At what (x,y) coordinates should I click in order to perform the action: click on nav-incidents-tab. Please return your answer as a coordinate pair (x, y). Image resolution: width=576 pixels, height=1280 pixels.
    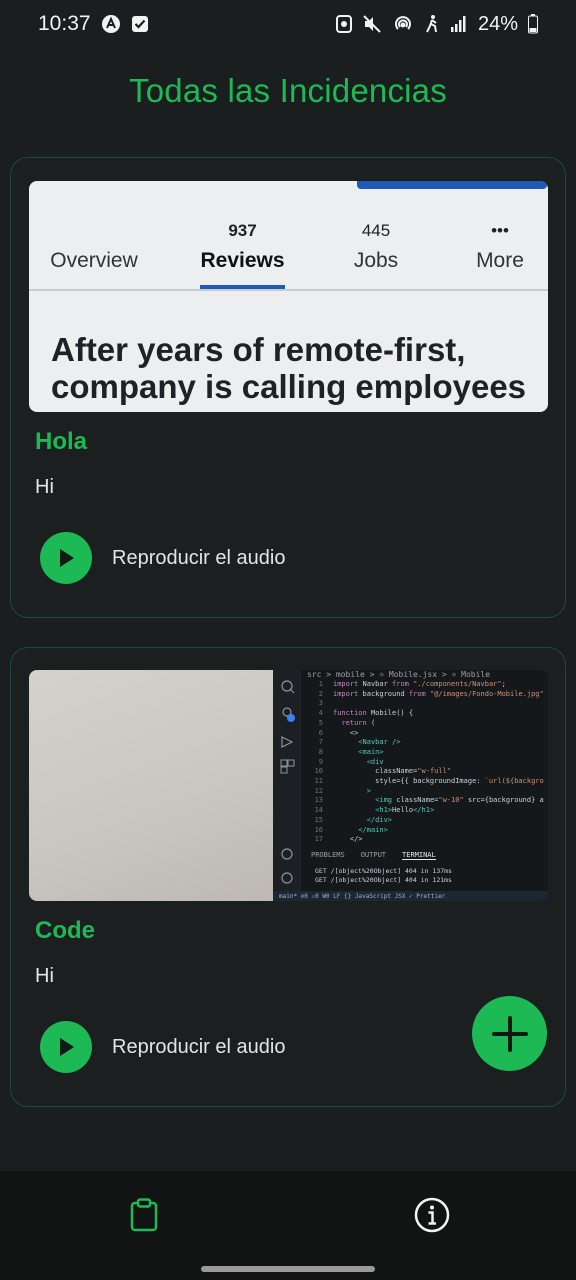
    Looking at the image, I should click on (144, 1215).